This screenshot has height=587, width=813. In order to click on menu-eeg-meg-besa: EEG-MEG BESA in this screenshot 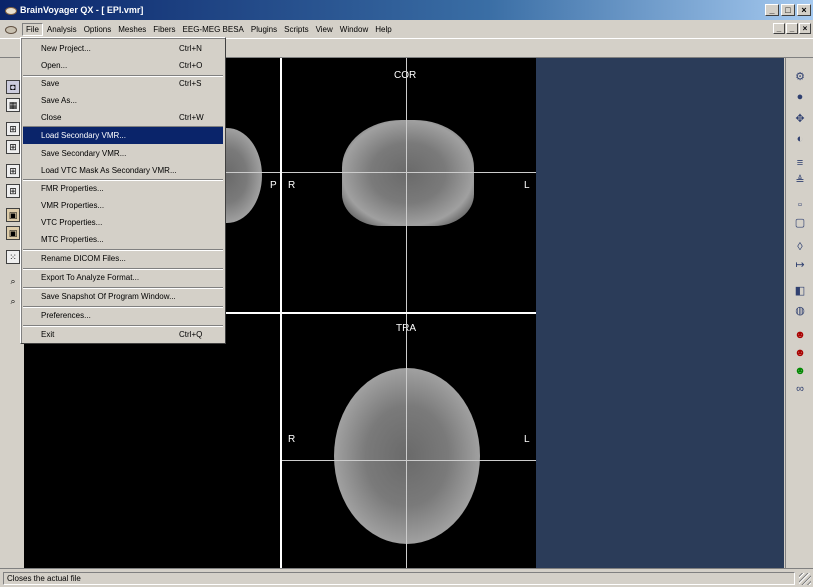, I will do `click(213, 29)`.